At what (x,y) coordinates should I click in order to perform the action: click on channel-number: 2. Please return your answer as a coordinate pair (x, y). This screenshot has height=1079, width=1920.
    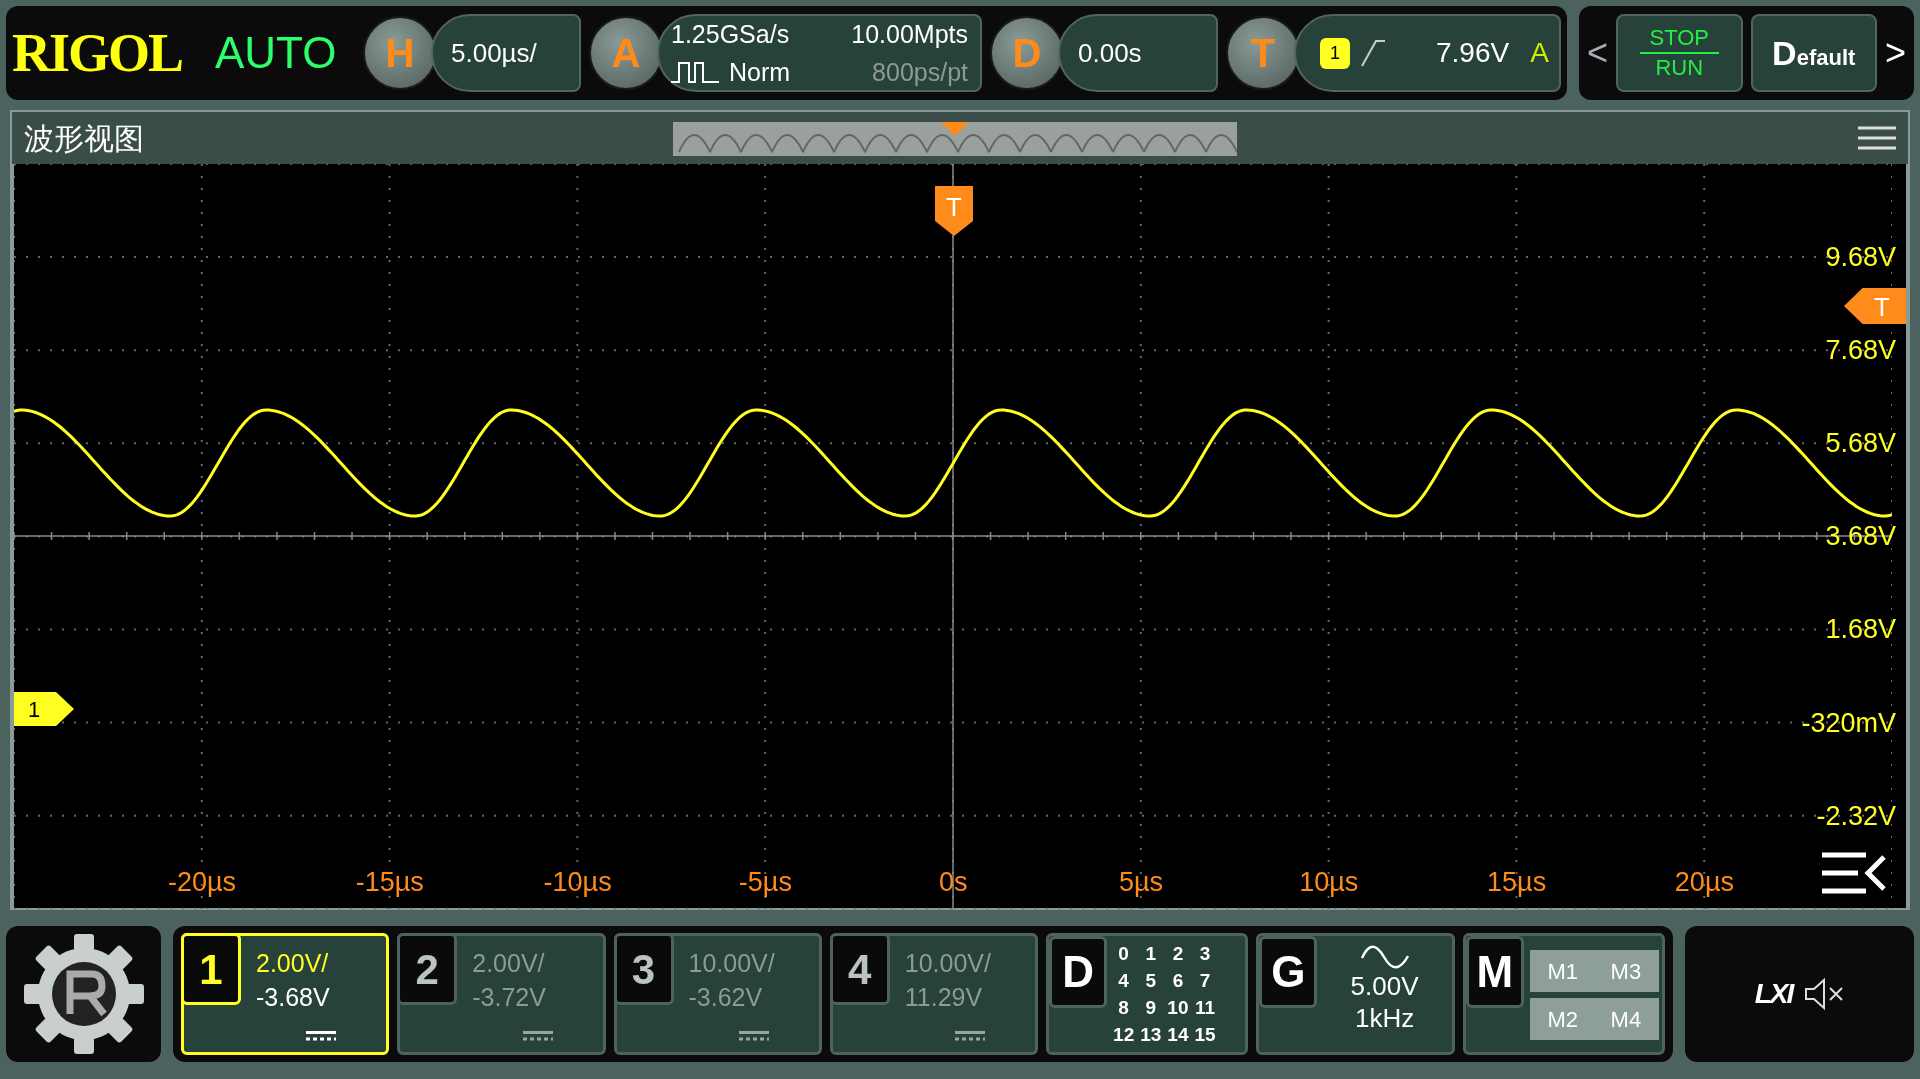
    Looking at the image, I should click on (427, 969).